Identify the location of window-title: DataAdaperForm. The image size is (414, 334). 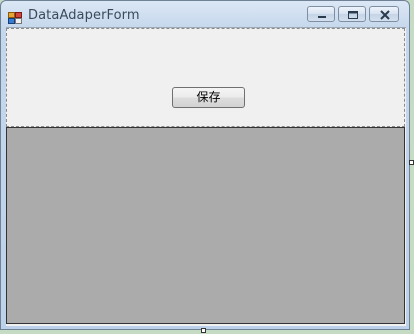
(84, 15).